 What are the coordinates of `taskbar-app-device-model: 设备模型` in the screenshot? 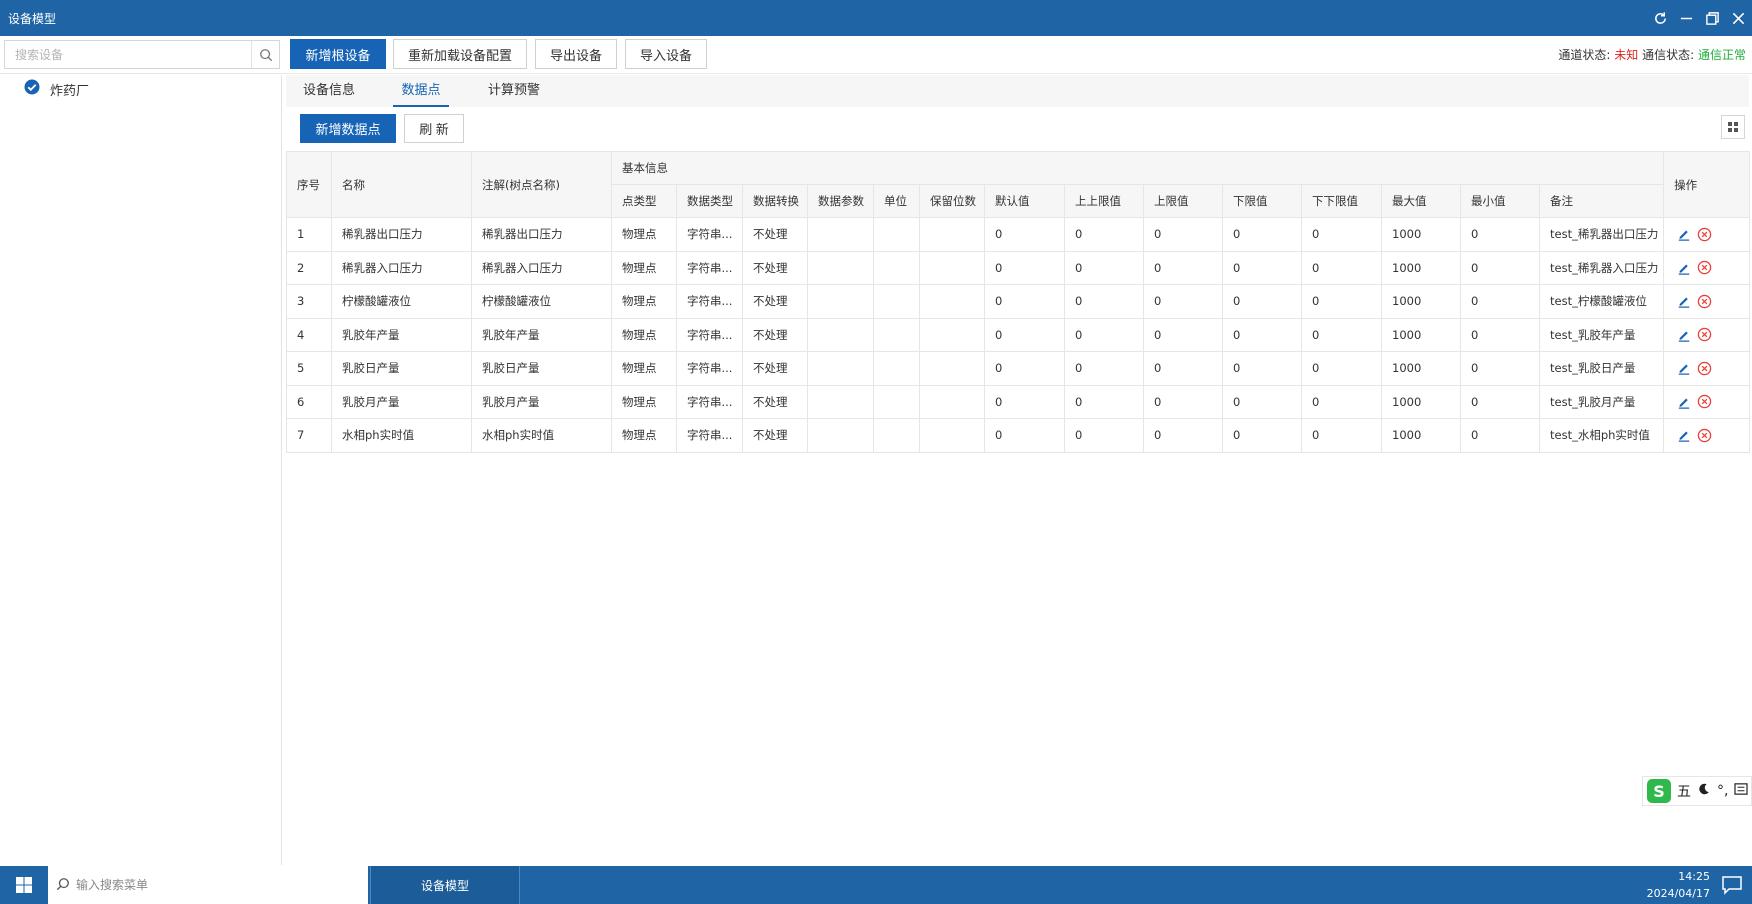 It's located at (445, 885).